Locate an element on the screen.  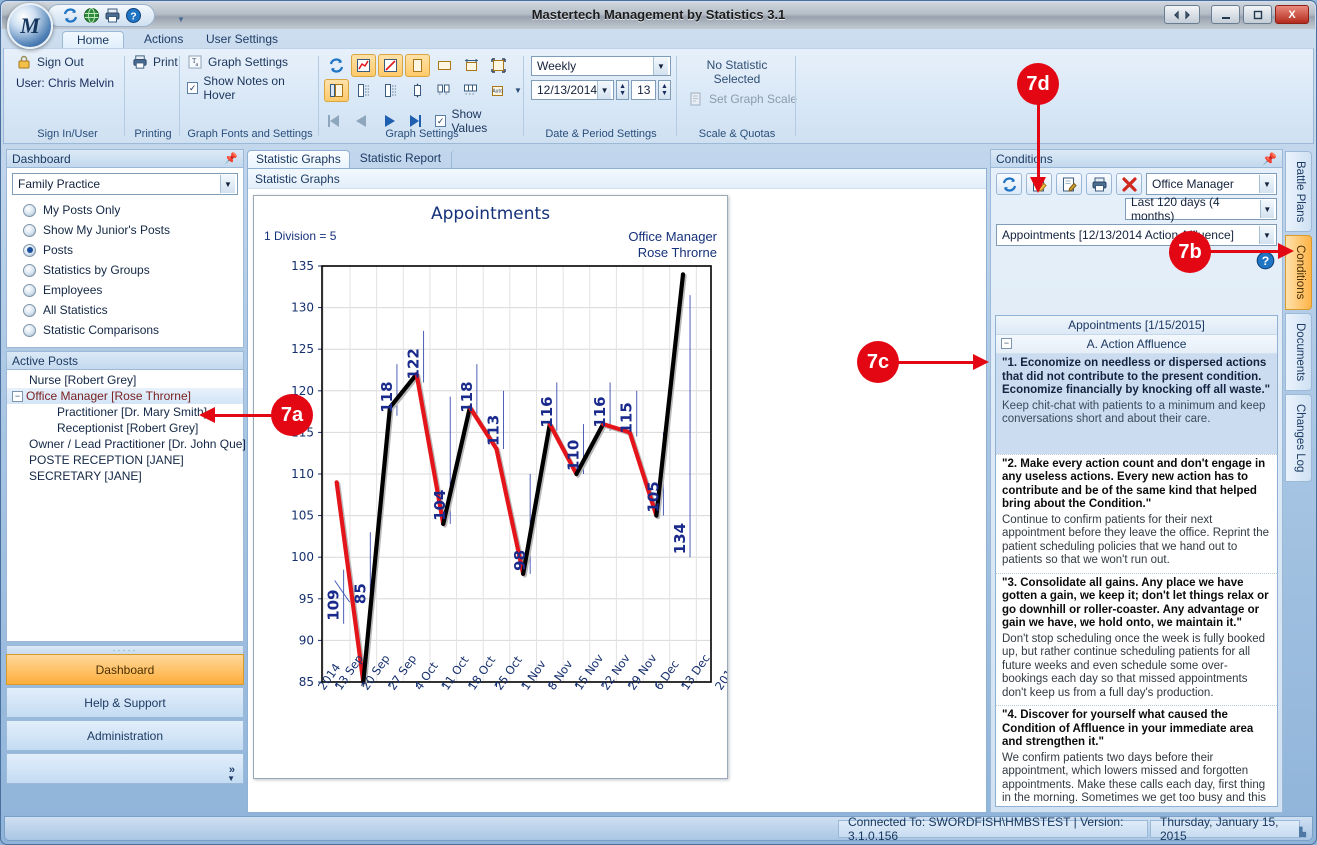
globe-icon is located at coordinates (91, 15).